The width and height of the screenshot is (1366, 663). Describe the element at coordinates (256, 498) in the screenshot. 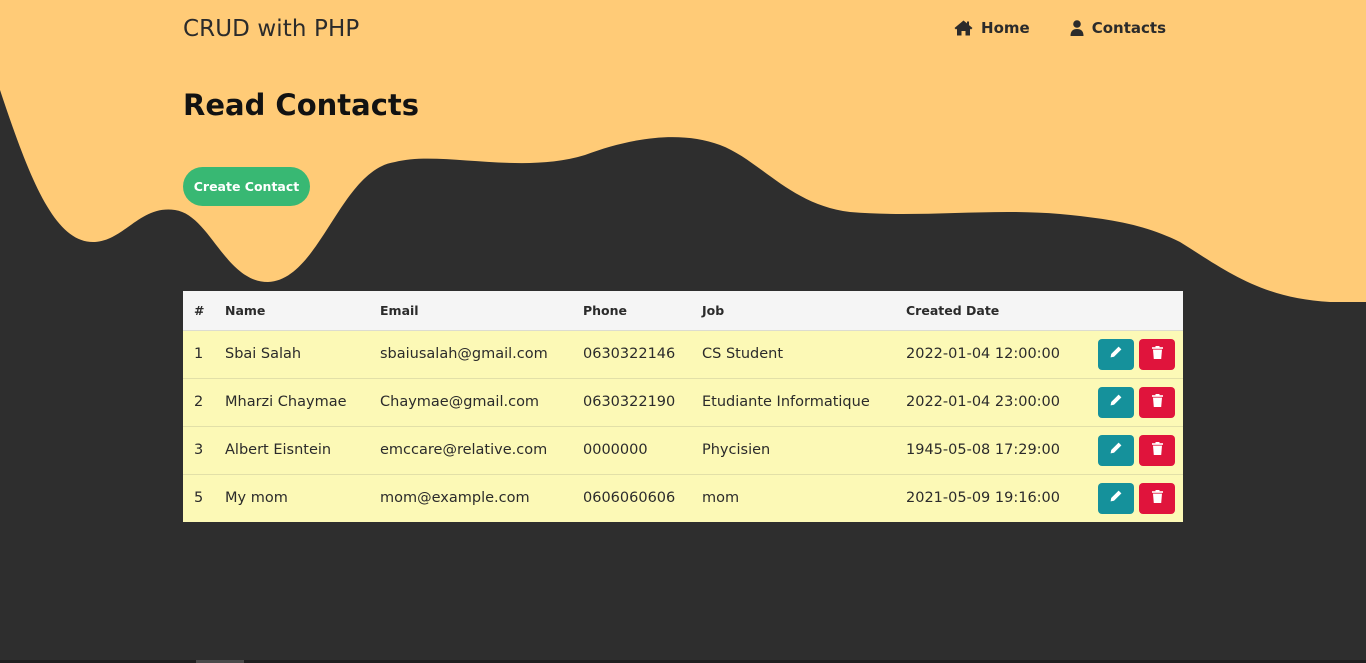

I see `cell-name: My mom` at that location.